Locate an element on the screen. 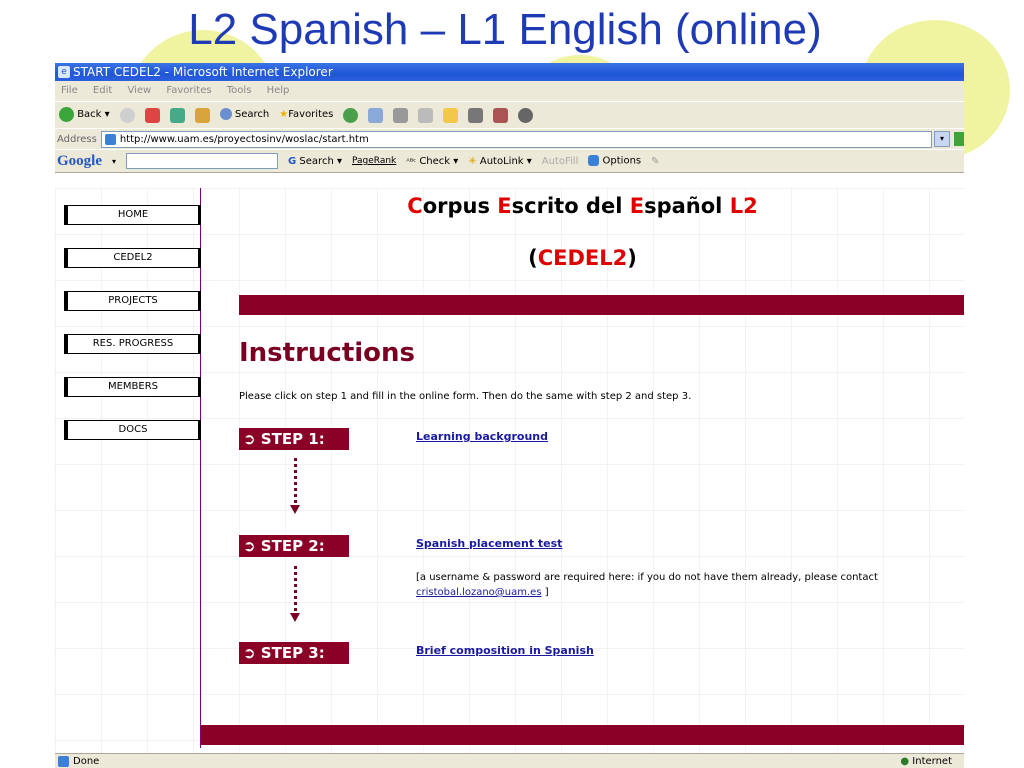 The width and height of the screenshot is (1024, 768). standard-toolbar: Back ▾ Search ★Favorites is located at coordinates (509, 114).